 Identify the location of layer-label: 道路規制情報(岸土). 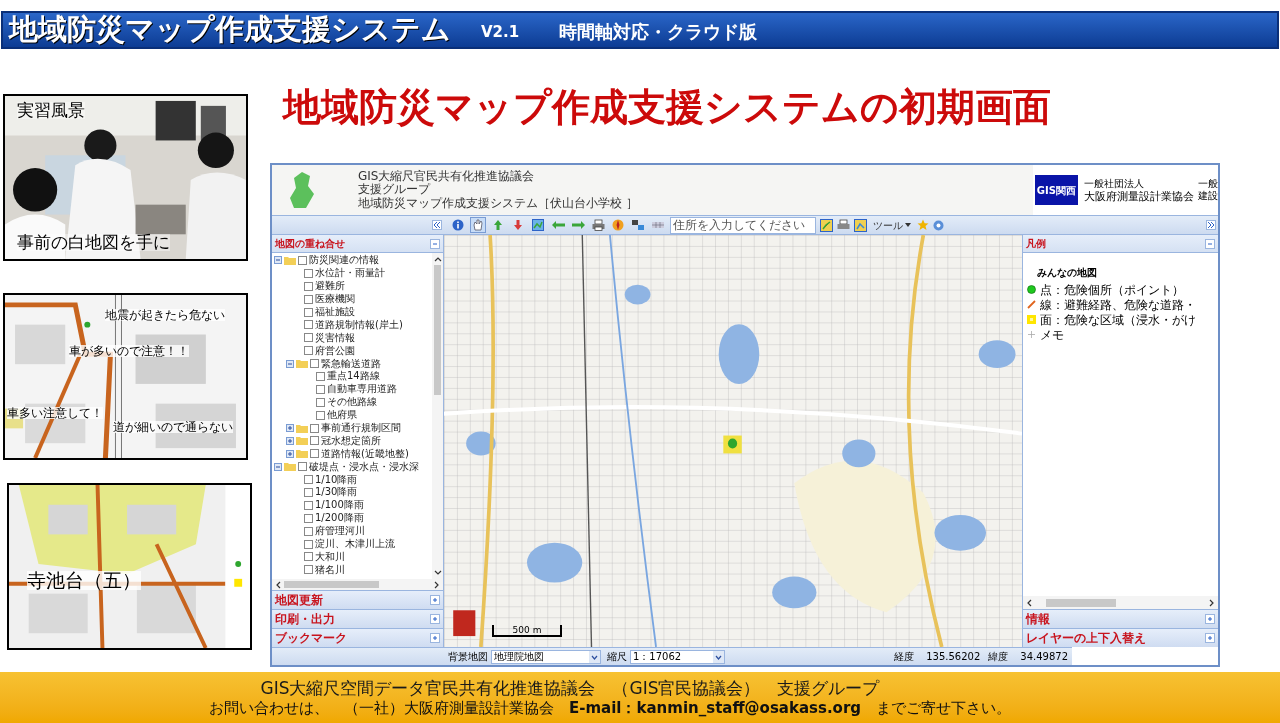
(359, 324).